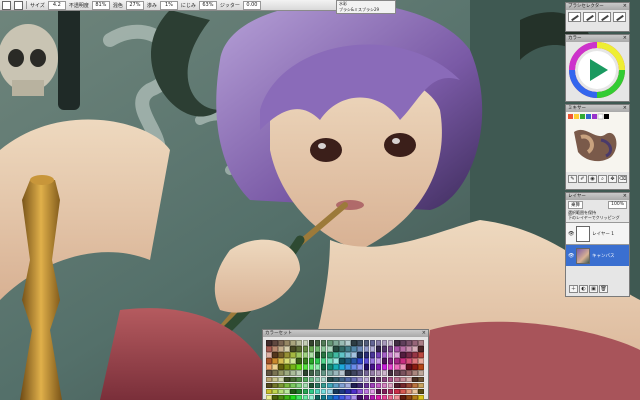 Image resolution: width=640 pixels, height=400 pixels. Describe the element at coordinates (100, 5) in the screenshot. I see `opacity-field: 81%` at that location.